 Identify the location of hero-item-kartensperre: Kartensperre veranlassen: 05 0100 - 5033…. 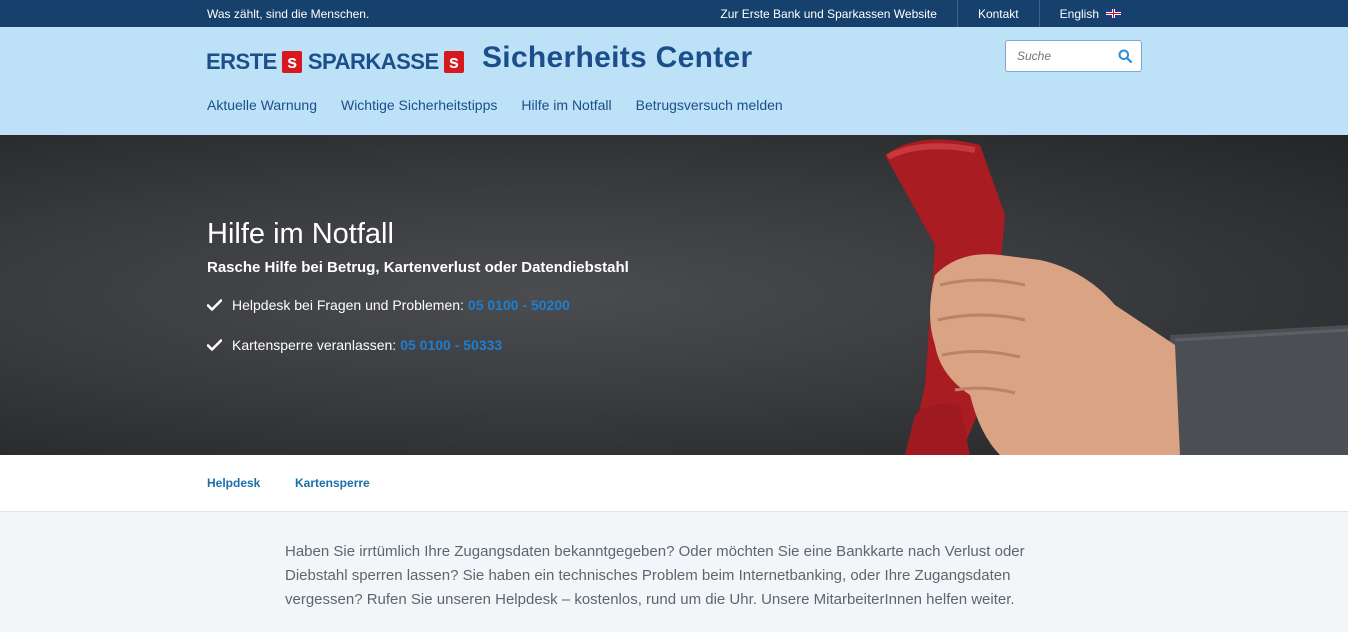
(354, 345).